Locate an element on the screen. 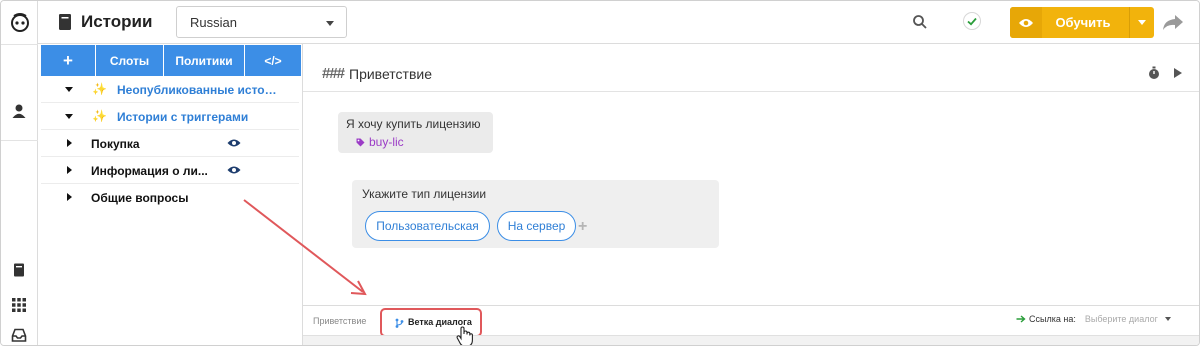 This screenshot has height=346, width=1200. bottom-band is located at coordinates (751, 340).